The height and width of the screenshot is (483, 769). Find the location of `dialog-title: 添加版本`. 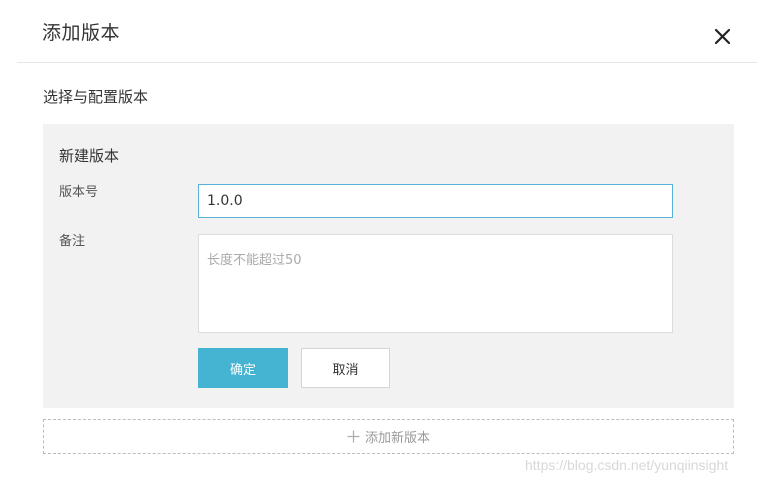

dialog-title: 添加版本 is located at coordinates (81, 33).